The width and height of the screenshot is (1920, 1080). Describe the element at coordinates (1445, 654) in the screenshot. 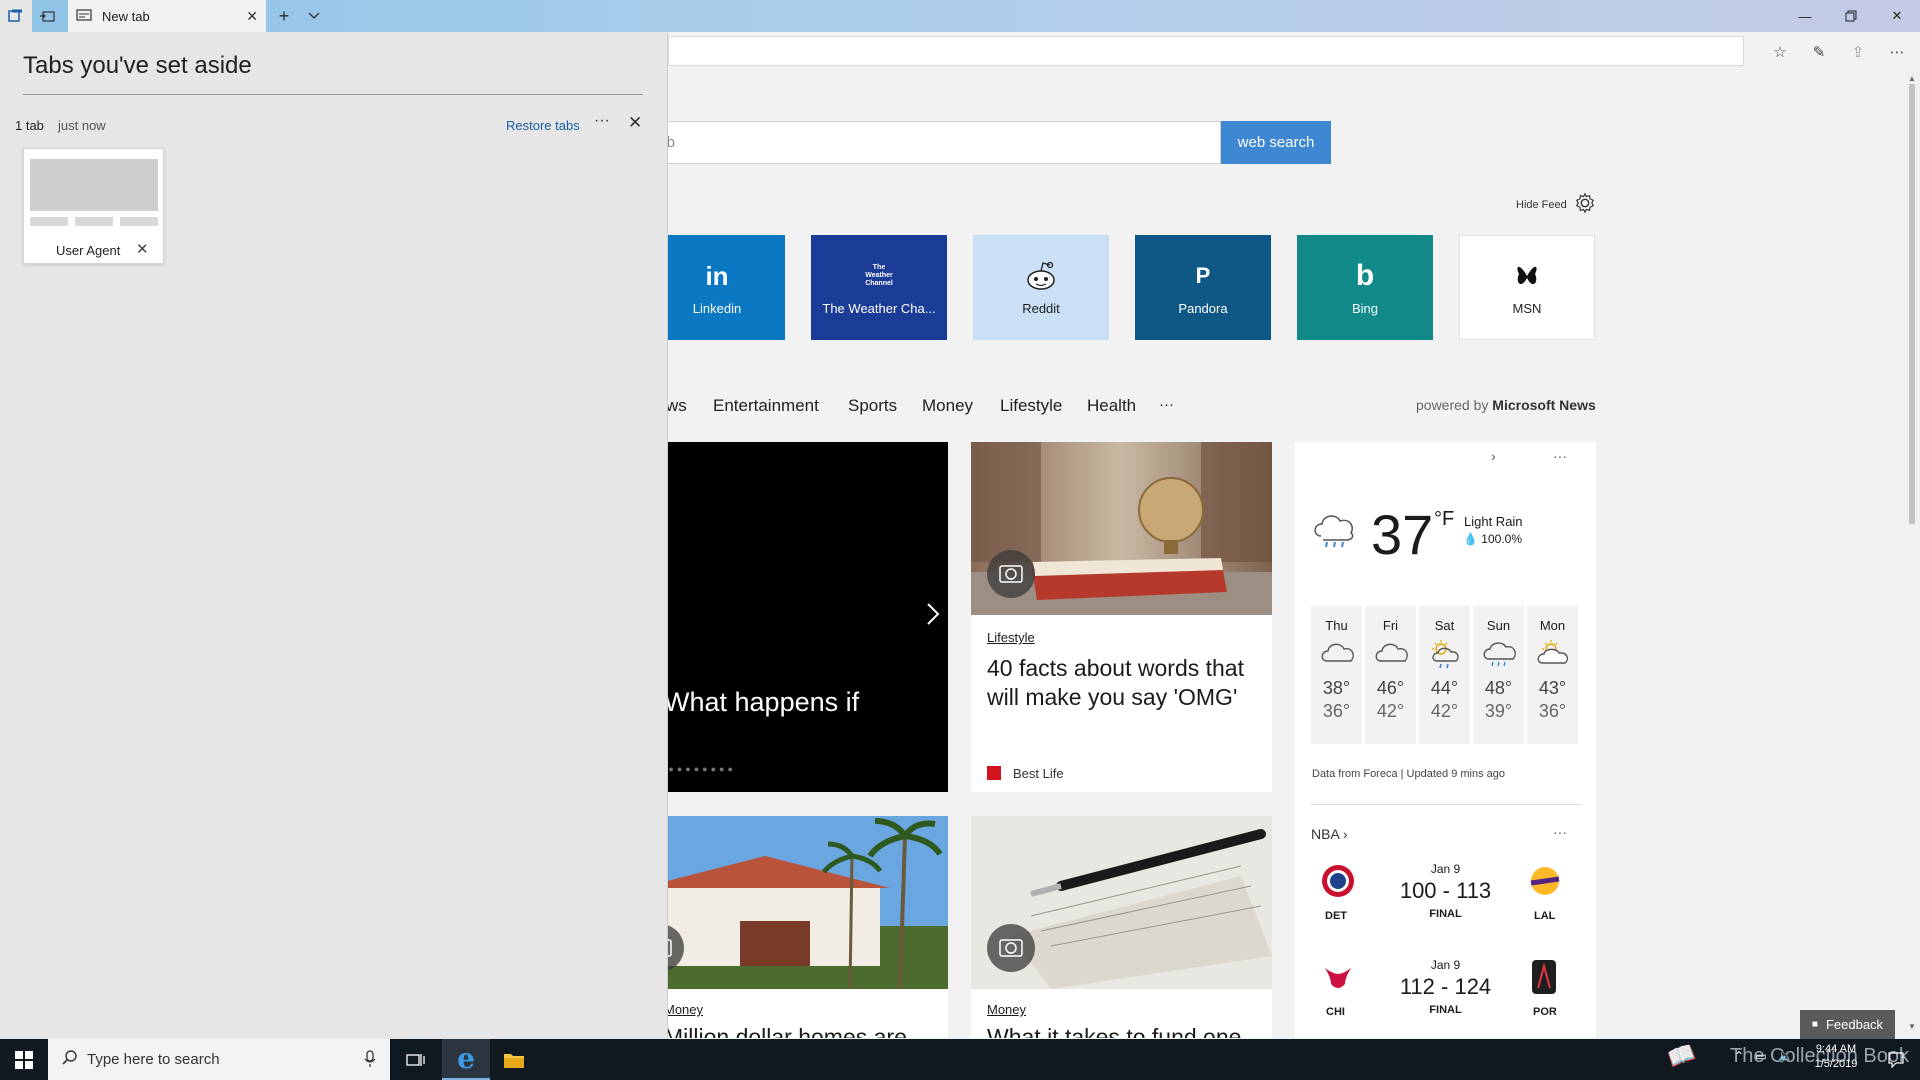

I see `sun-rain-icon` at that location.